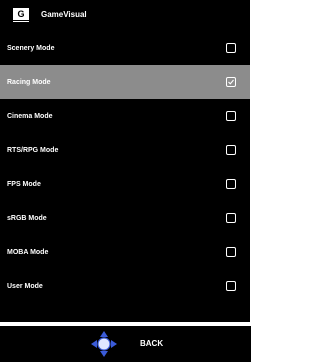  I want to click on mode-label: Scenery Mode, so click(31, 48).